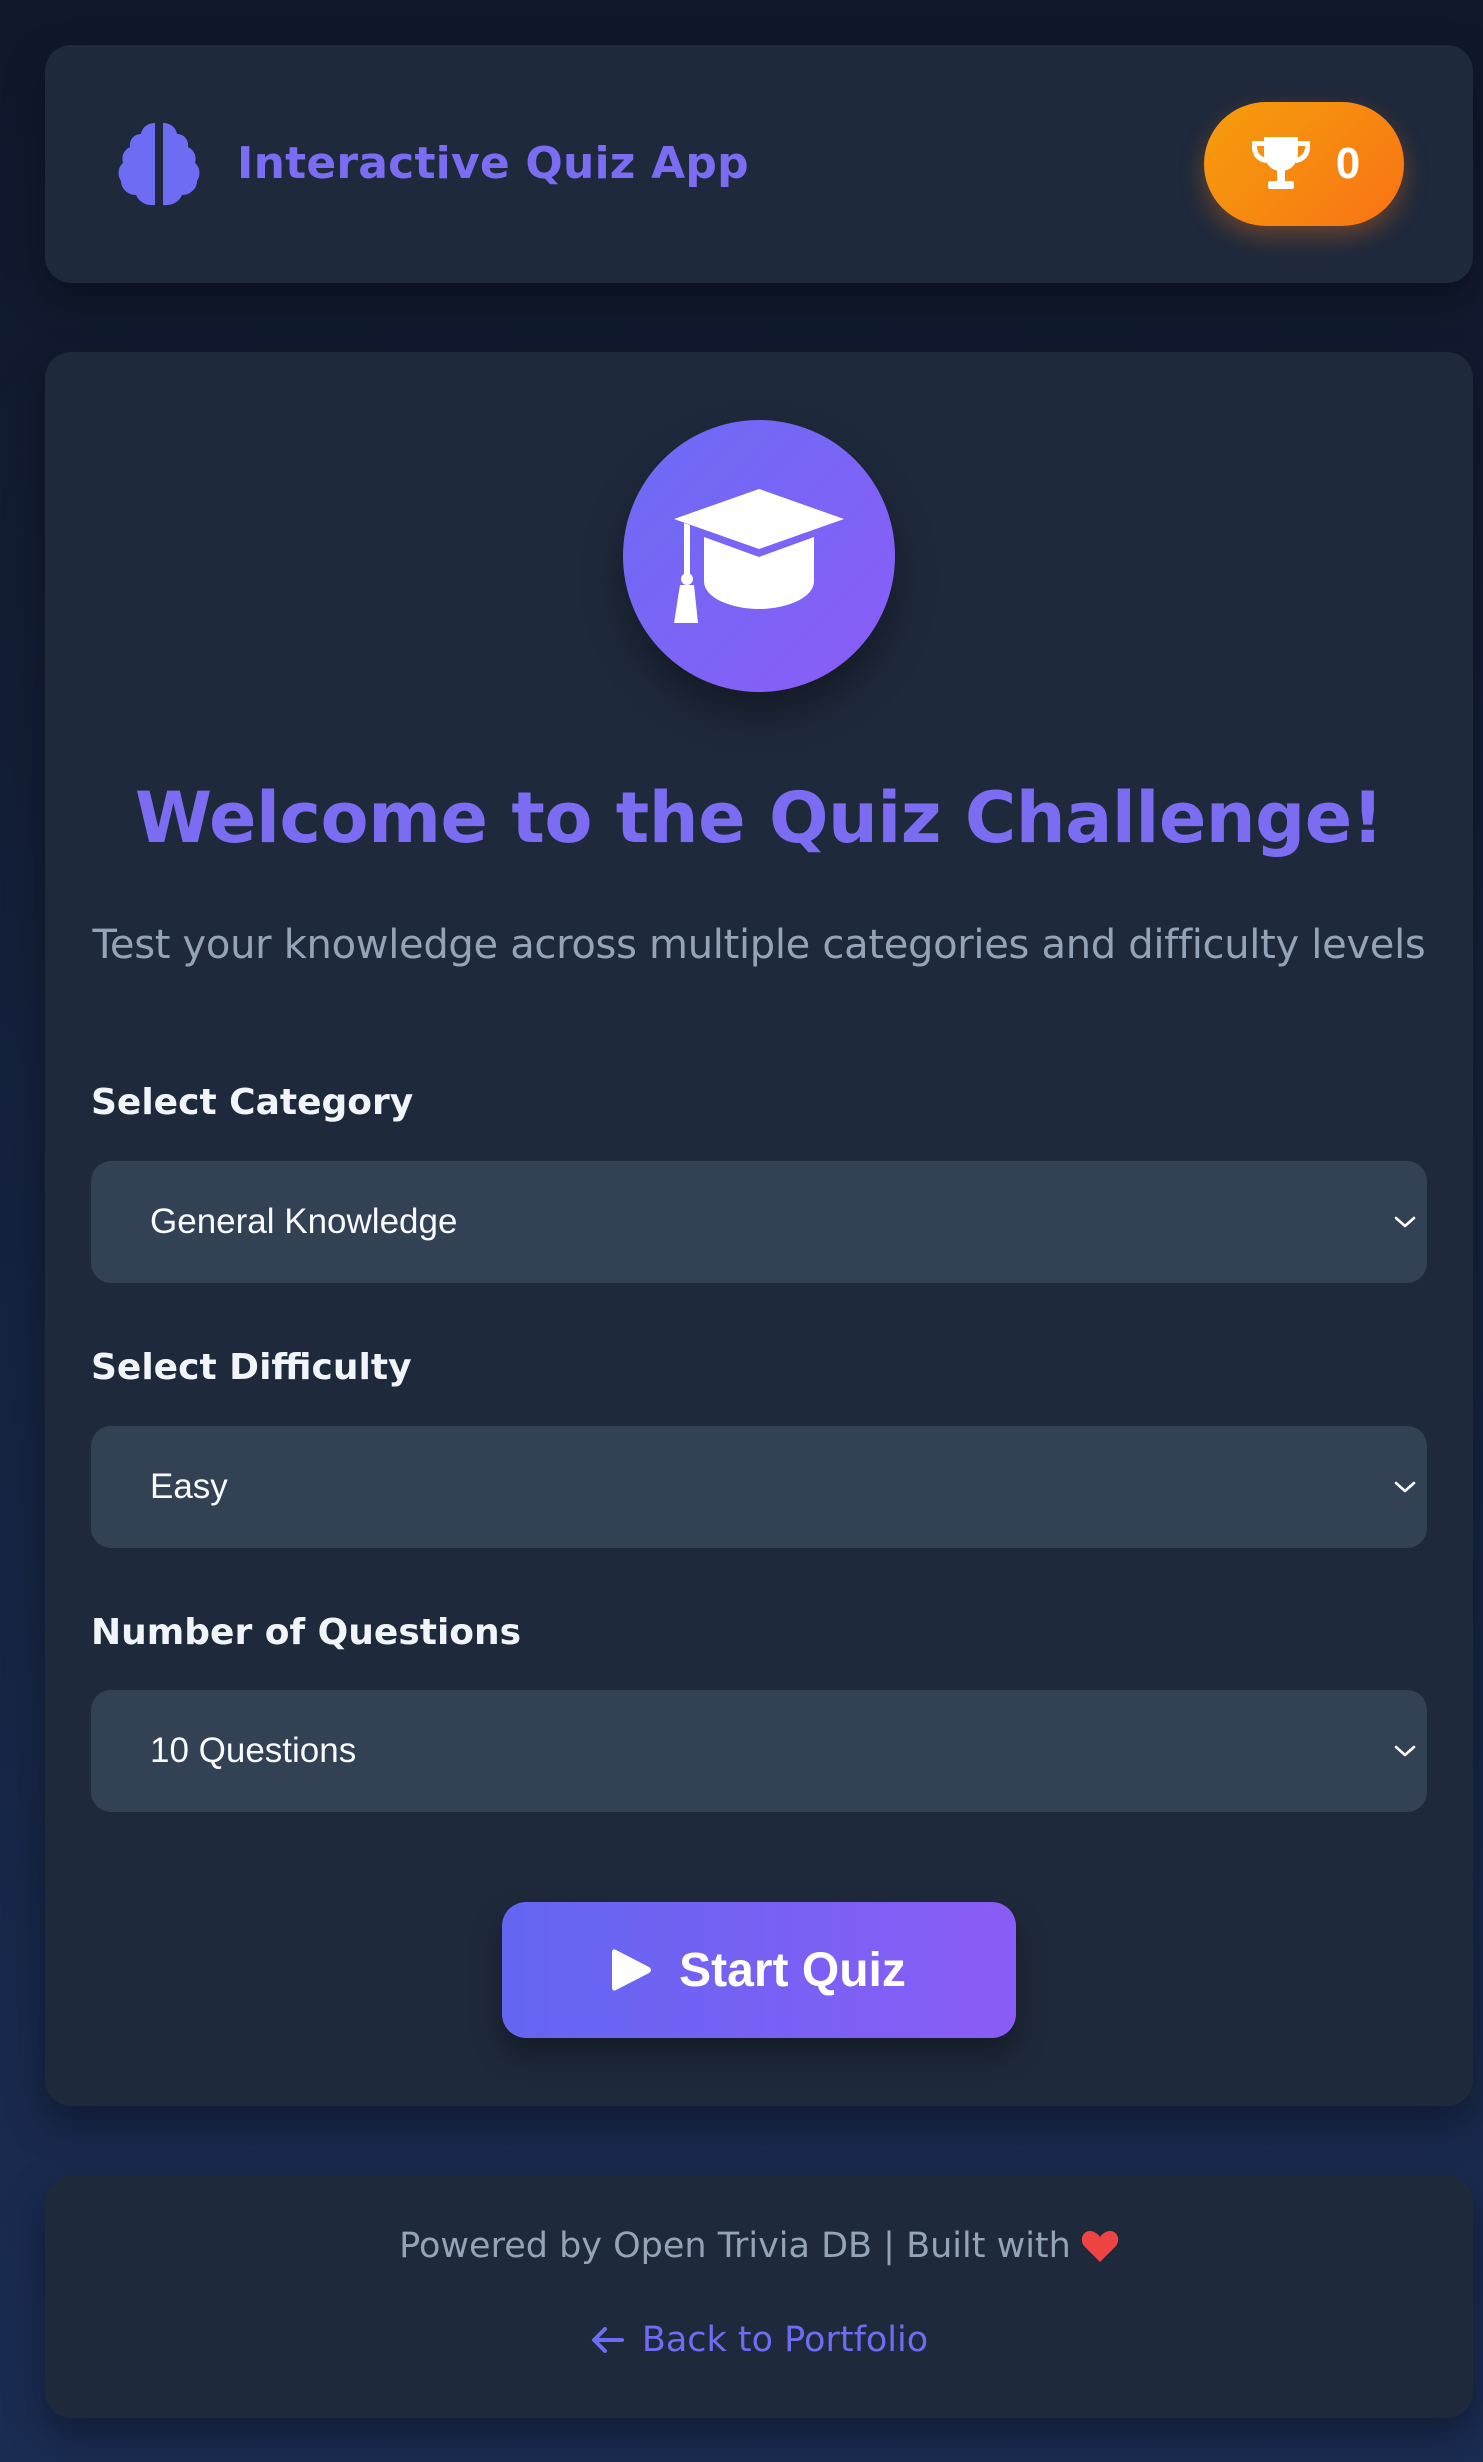 The width and height of the screenshot is (1483, 2462). I want to click on questions-selected-value: 10 Questions, so click(253, 1750).